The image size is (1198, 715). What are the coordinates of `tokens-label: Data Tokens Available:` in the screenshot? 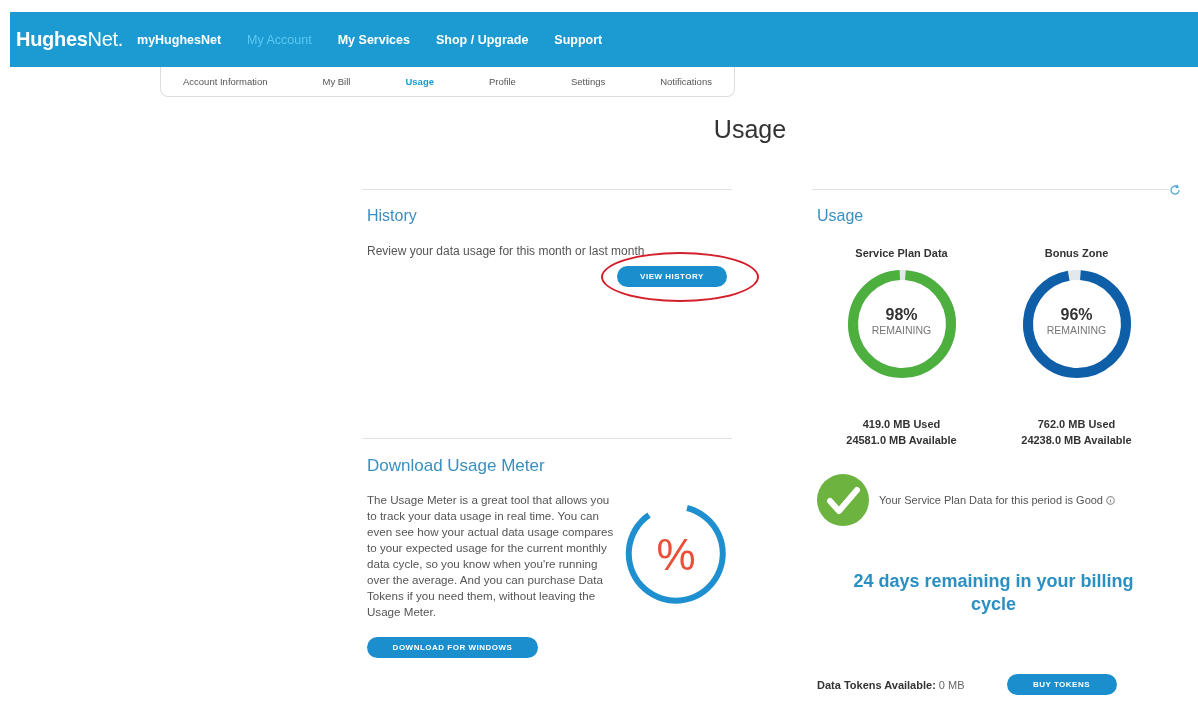 It's located at (876, 684).